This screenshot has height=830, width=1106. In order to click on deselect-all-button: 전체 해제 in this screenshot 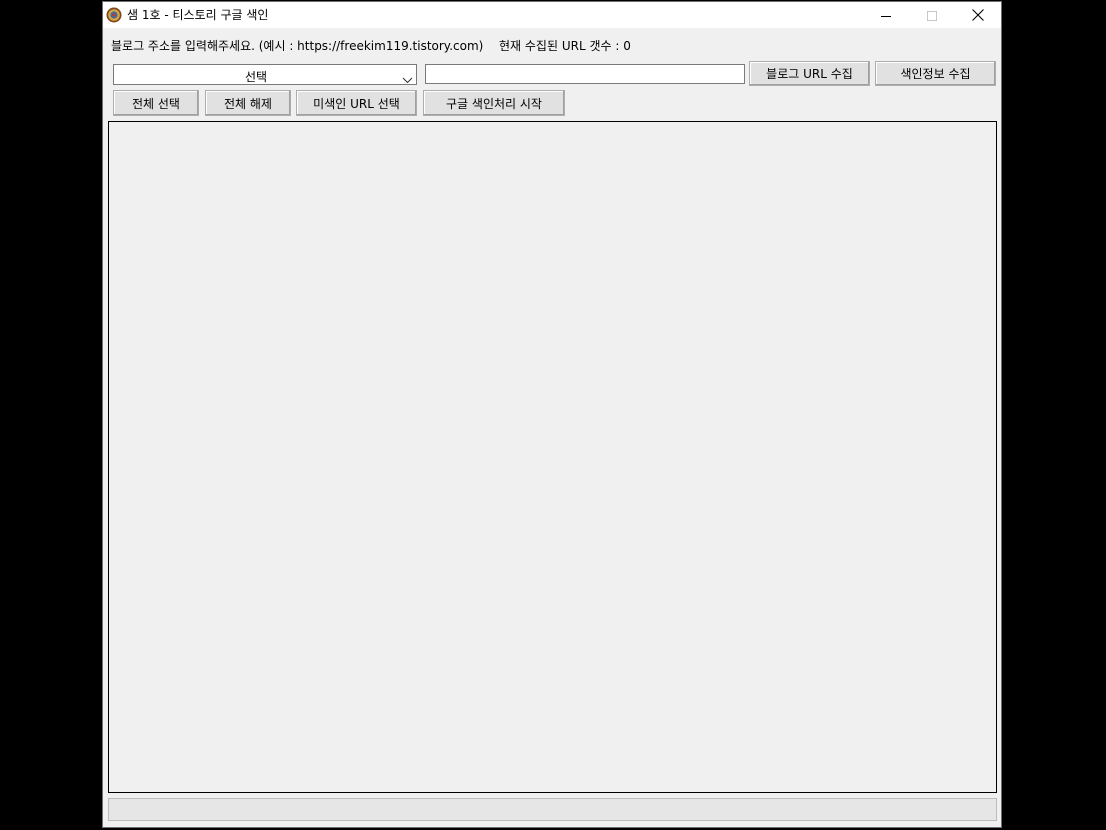, I will do `click(248, 103)`.